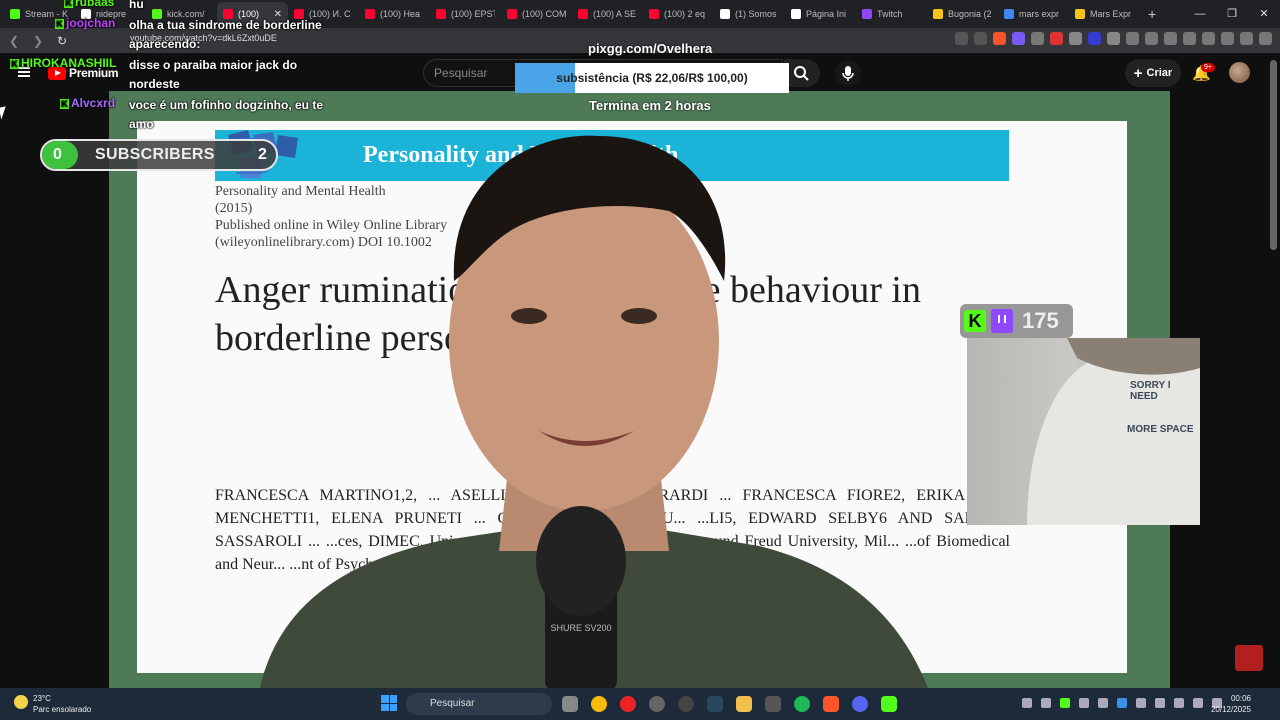 The height and width of the screenshot is (720, 1280). I want to click on temperature: 23°C, so click(42, 698).